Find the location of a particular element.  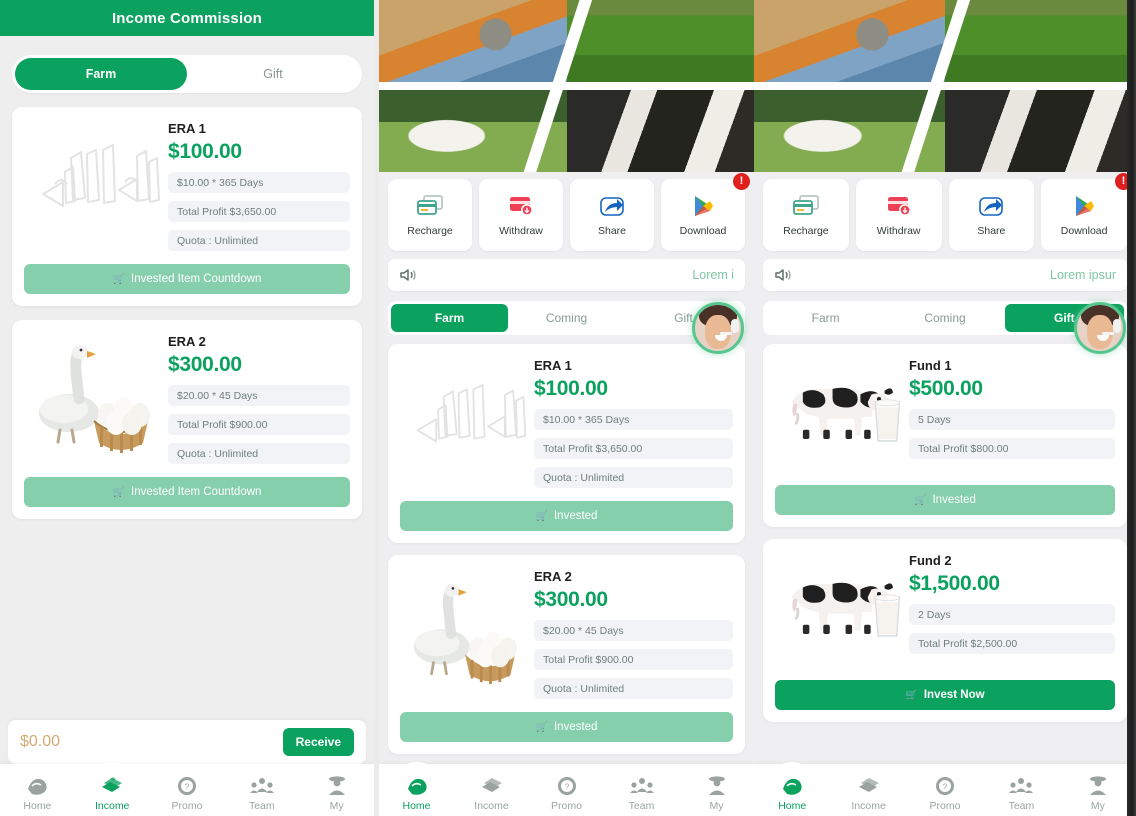

cta-label: Invest Now is located at coordinates (954, 695).